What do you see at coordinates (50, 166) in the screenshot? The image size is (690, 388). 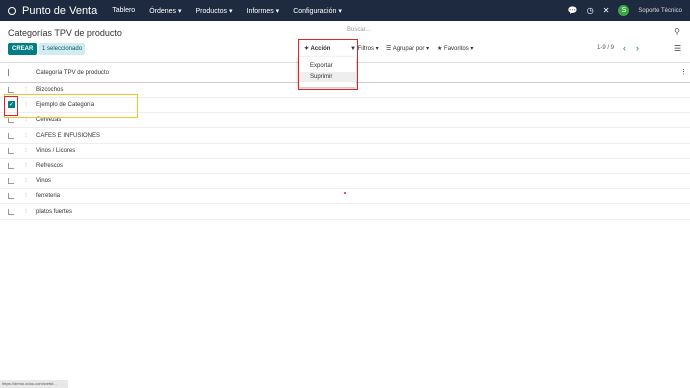 I see `row-label: Refrescos` at bounding box center [50, 166].